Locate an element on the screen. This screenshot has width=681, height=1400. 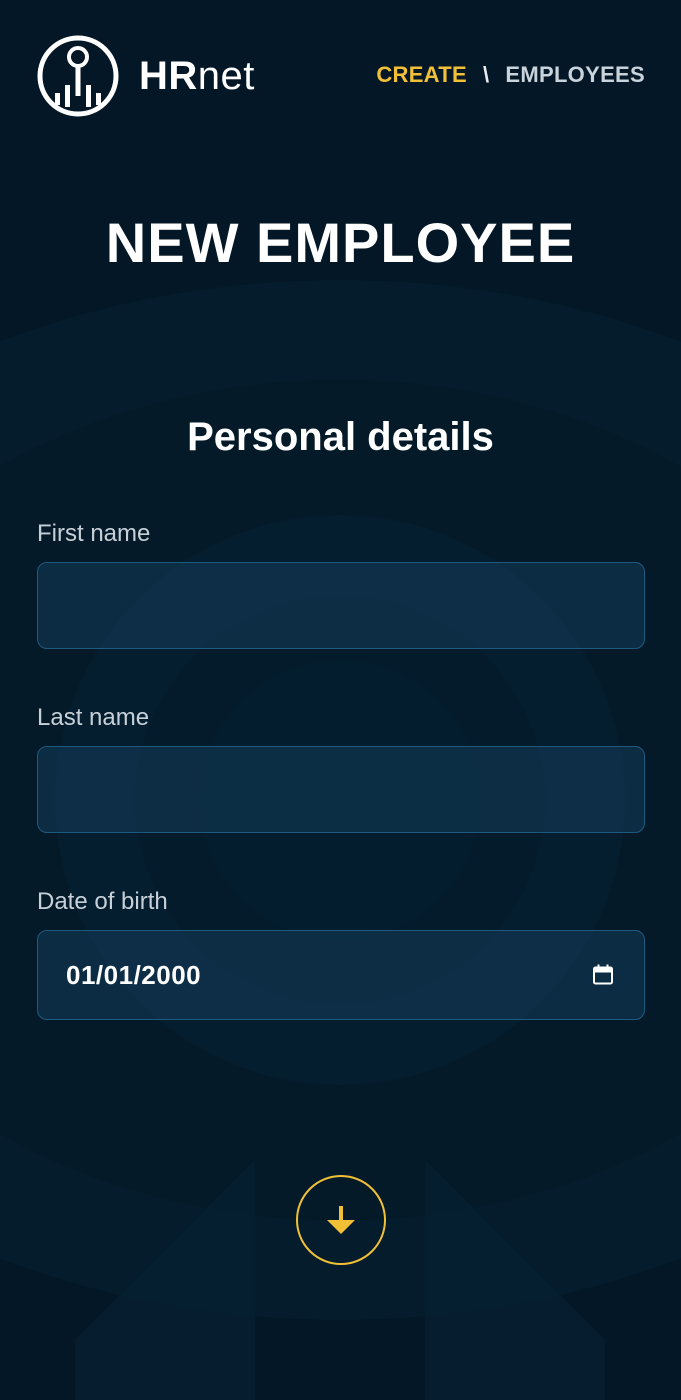
last-name-label: Last name is located at coordinates (93, 717).